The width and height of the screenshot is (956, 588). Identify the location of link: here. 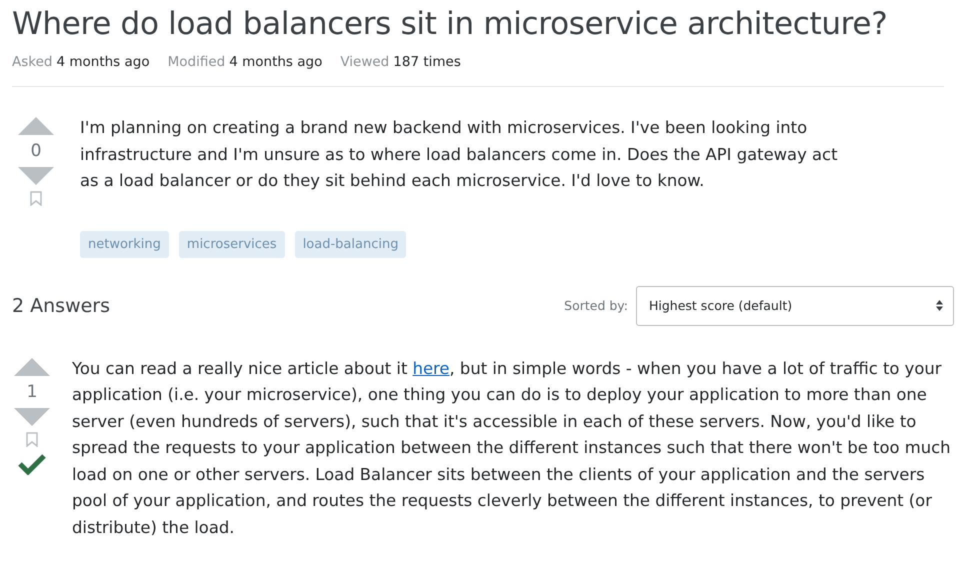
(431, 368).